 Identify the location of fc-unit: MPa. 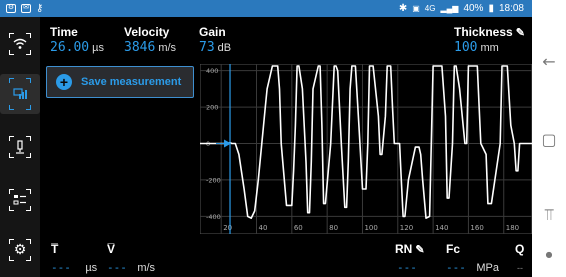
(487, 268).